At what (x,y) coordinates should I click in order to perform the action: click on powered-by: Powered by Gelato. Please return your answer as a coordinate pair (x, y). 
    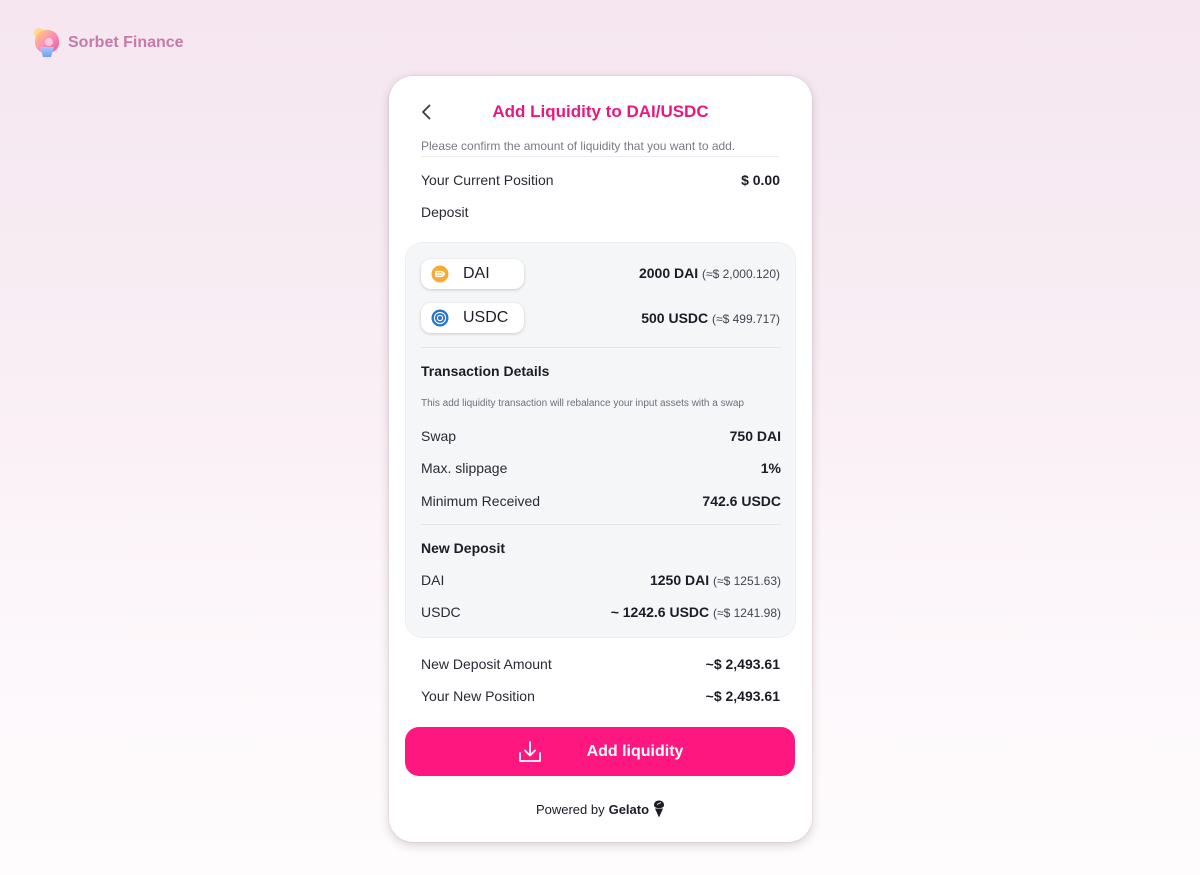
    Looking at the image, I should click on (600, 809).